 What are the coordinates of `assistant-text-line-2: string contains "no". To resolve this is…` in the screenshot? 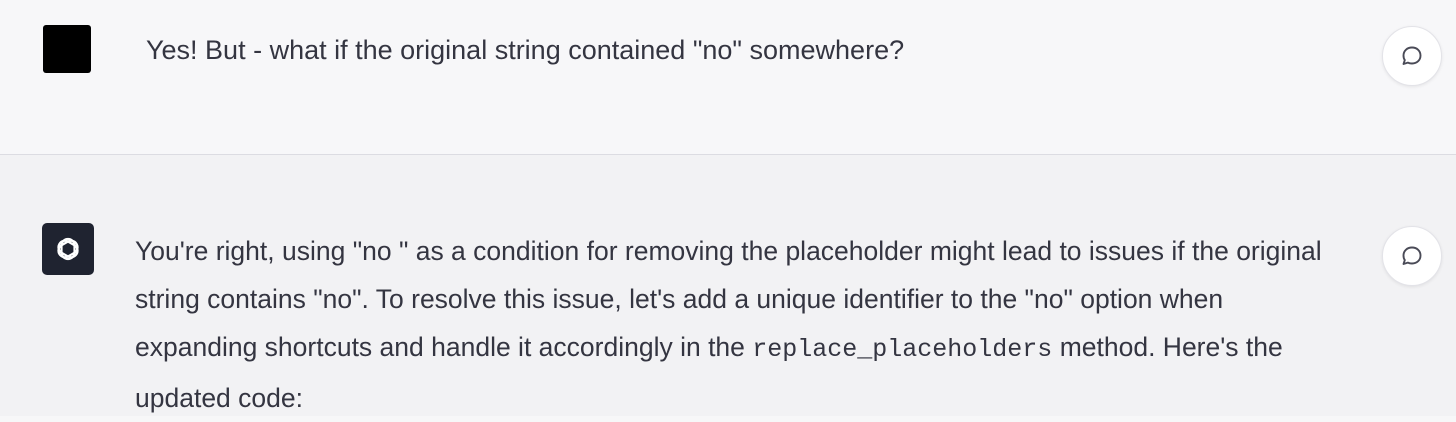 It's located at (679, 299).